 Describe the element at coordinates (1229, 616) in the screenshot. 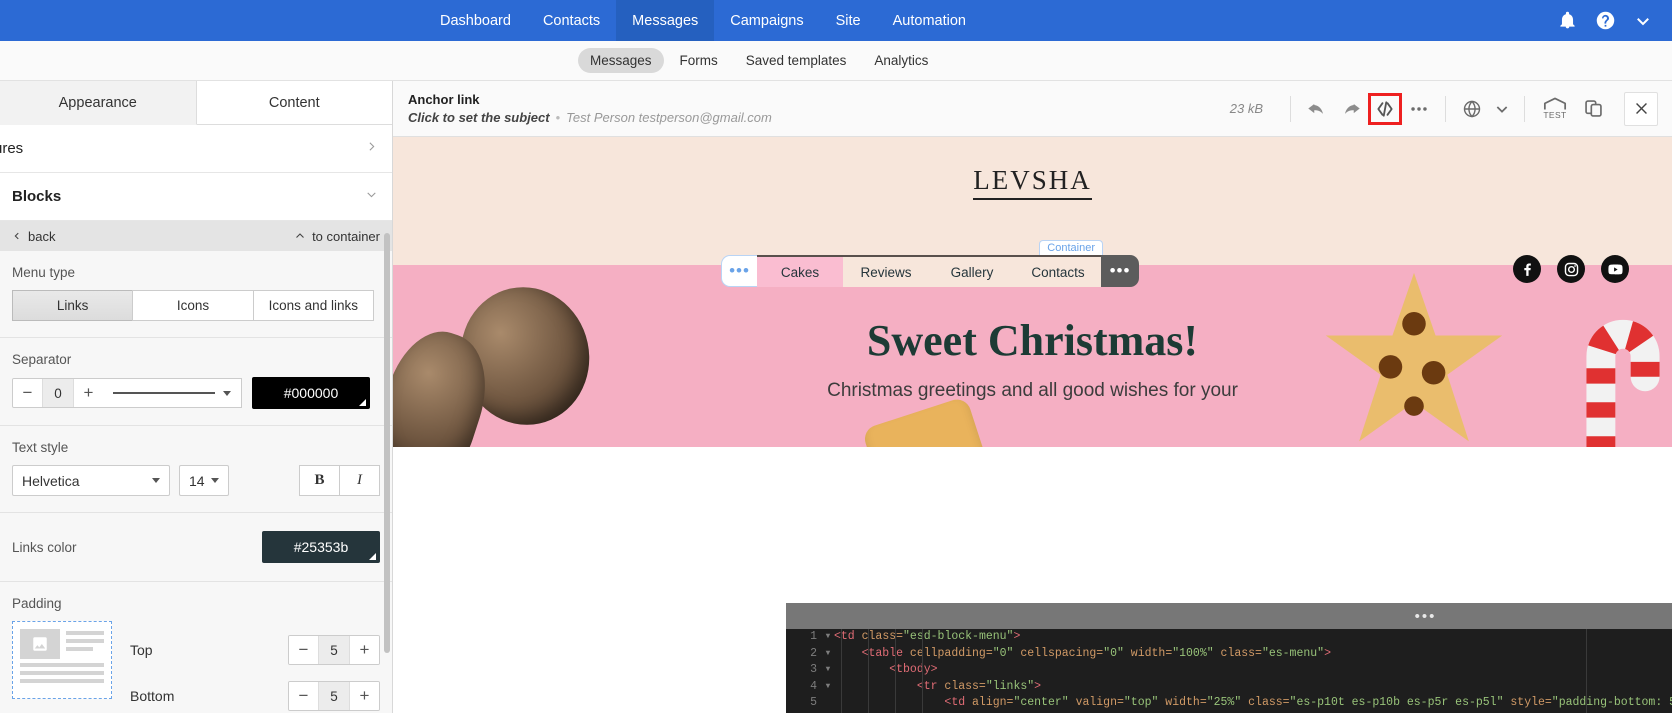

I see `code-pane-resize-handle: •••` at that location.